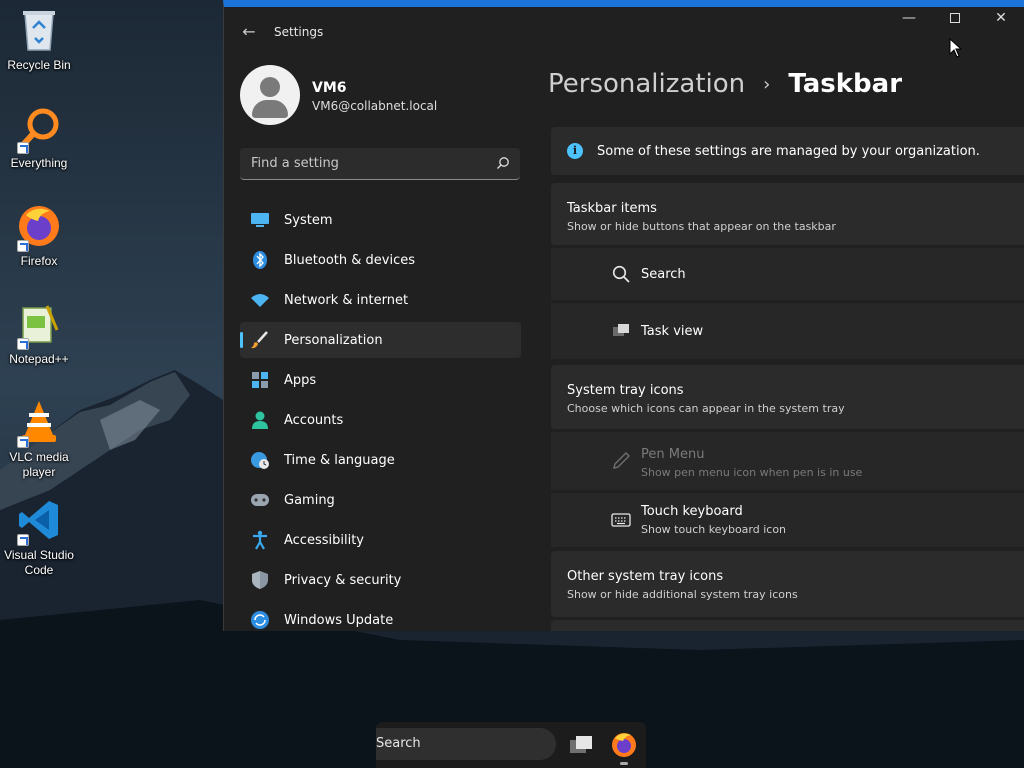 The image size is (1024, 768). Describe the element at coordinates (260, 620) in the screenshot. I see `update-icon` at that location.